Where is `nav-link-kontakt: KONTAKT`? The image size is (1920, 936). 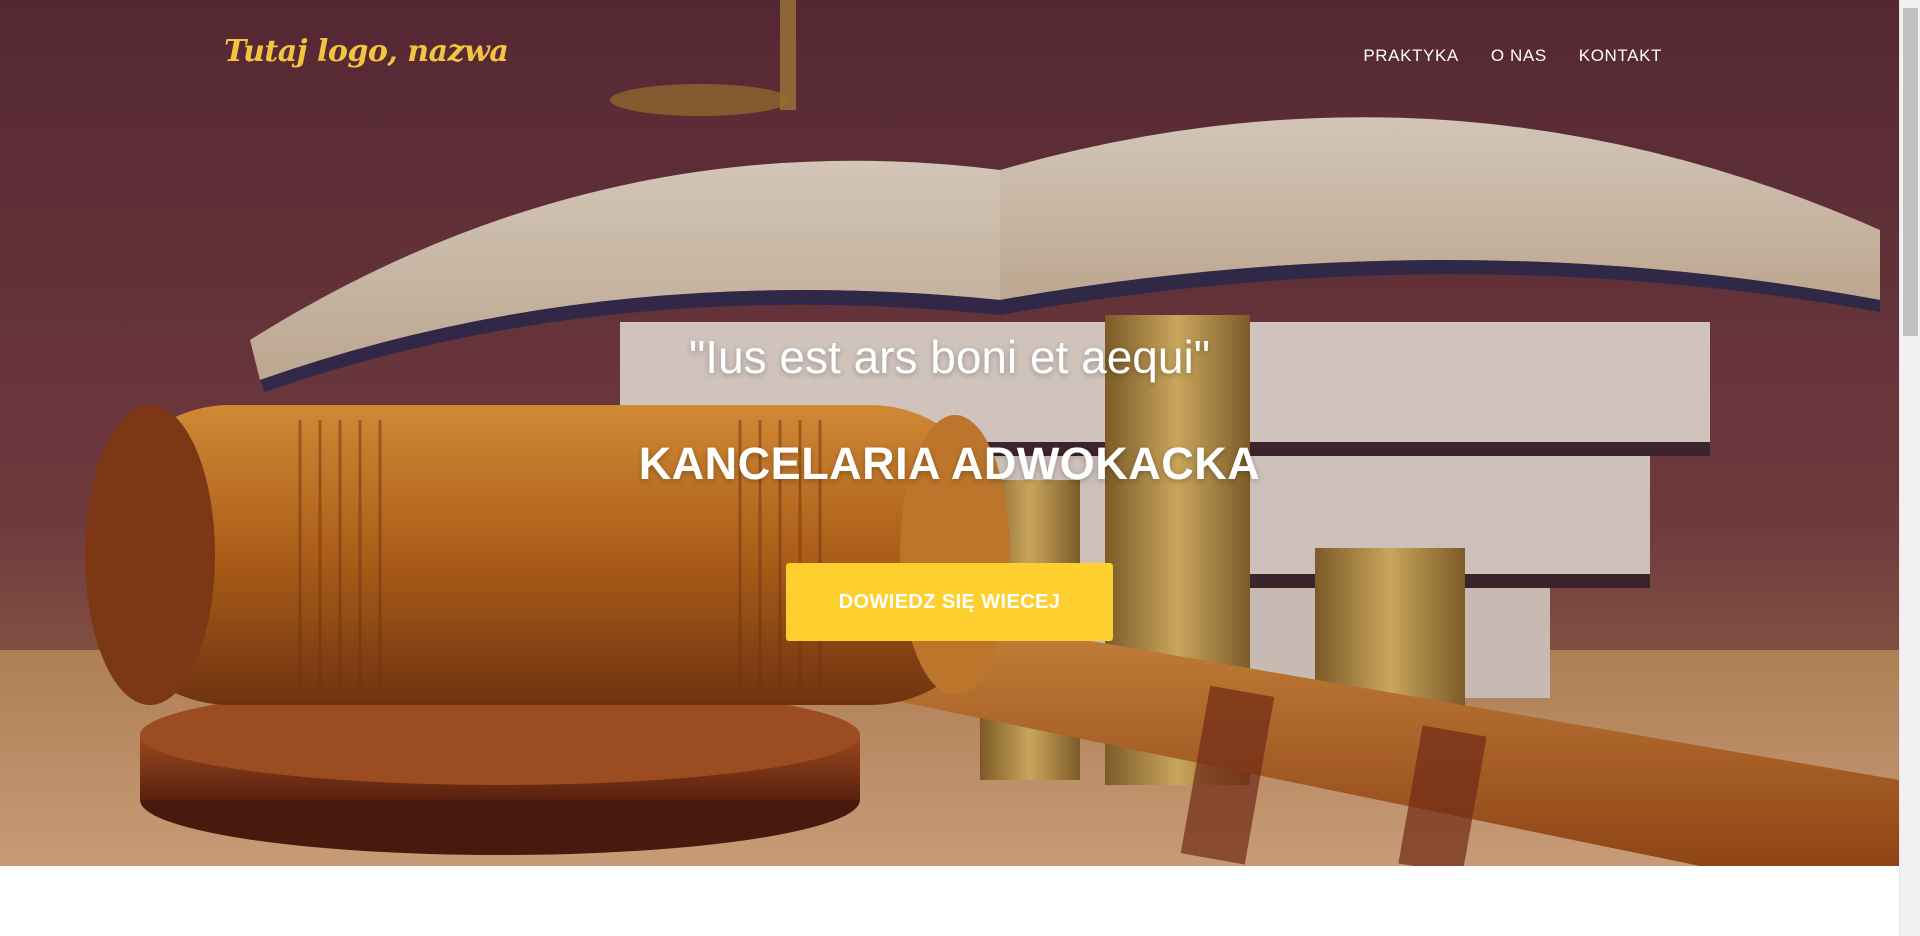 nav-link-kontakt: KONTAKT is located at coordinates (1620, 56).